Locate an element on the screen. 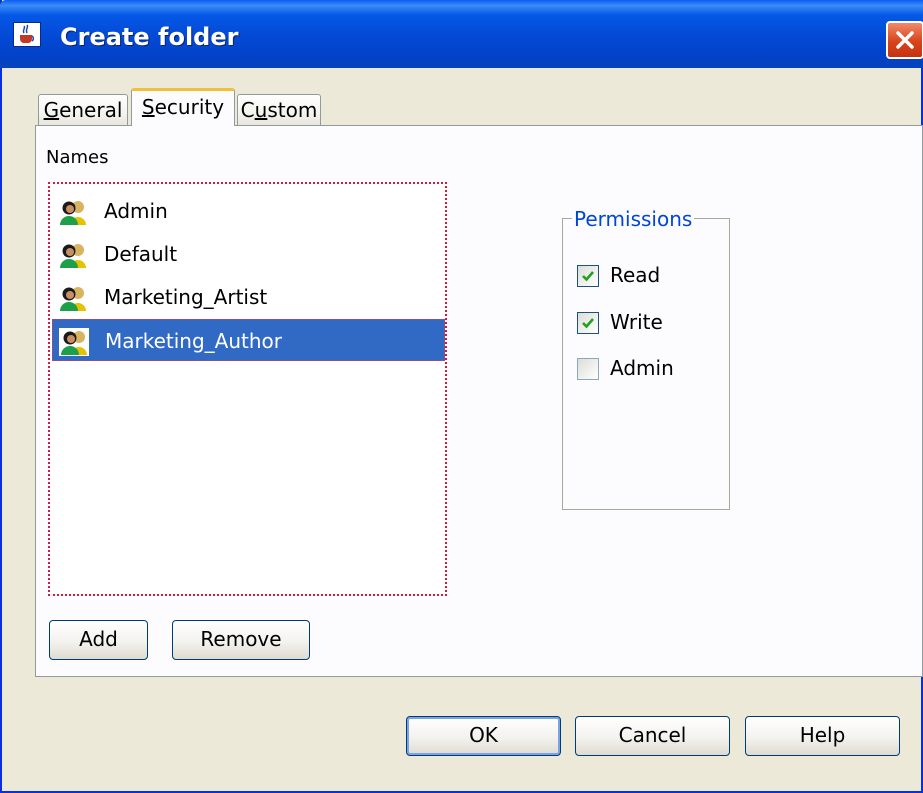 Image resolution: width=923 pixels, height=793 pixels. tab-mnemonic: G is located at coordinates (51, 110).